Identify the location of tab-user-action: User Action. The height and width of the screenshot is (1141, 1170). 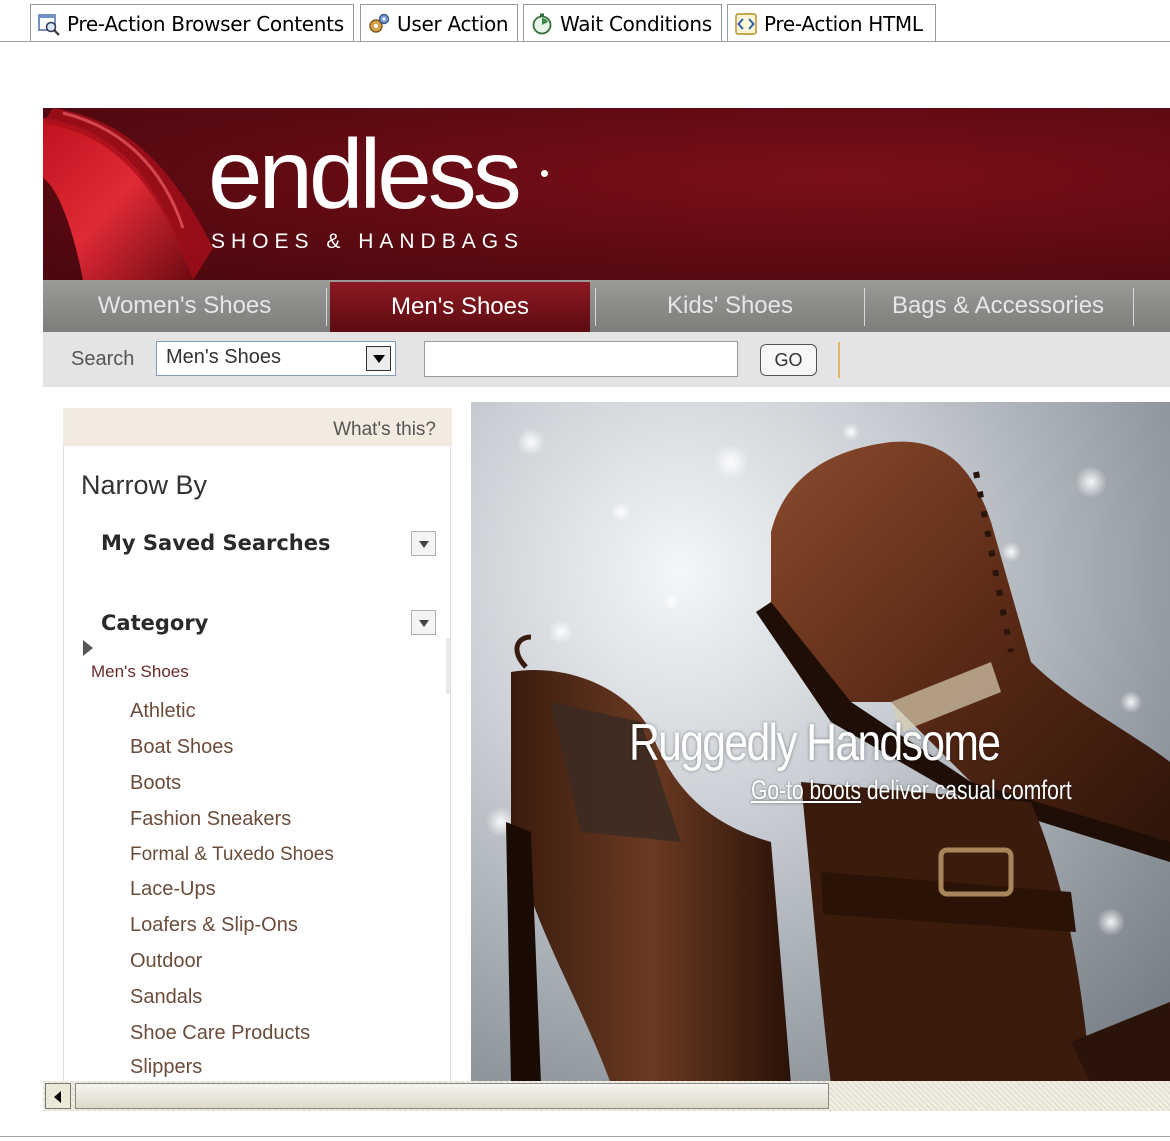
(439, 23).